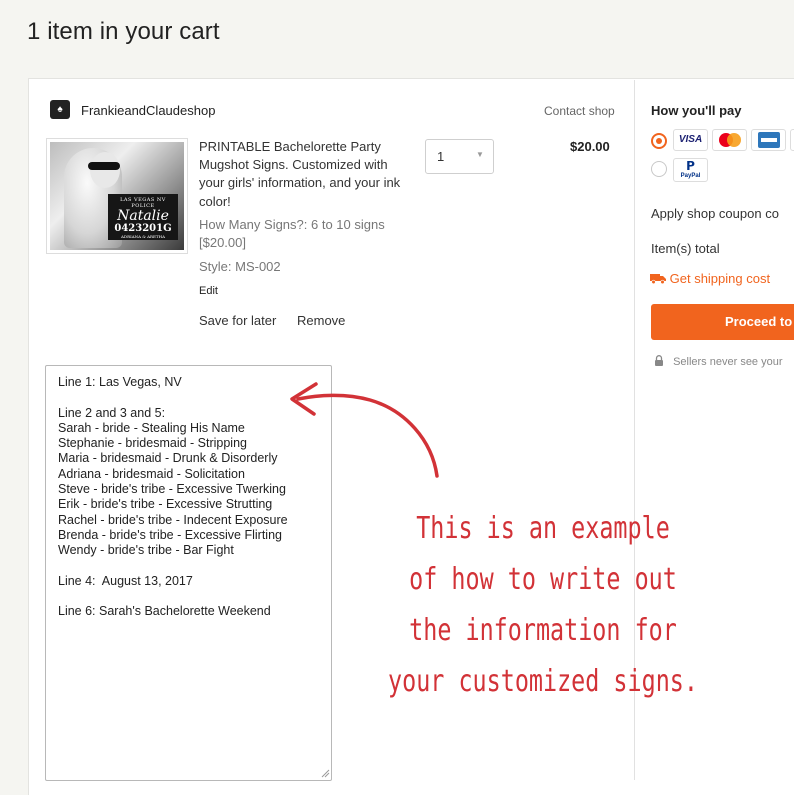 This screenshot has width=794, height=795. Describe the element at coordinates (543, 681) in the screenshot. I see `annotation-line: your customized signs.` at that location.